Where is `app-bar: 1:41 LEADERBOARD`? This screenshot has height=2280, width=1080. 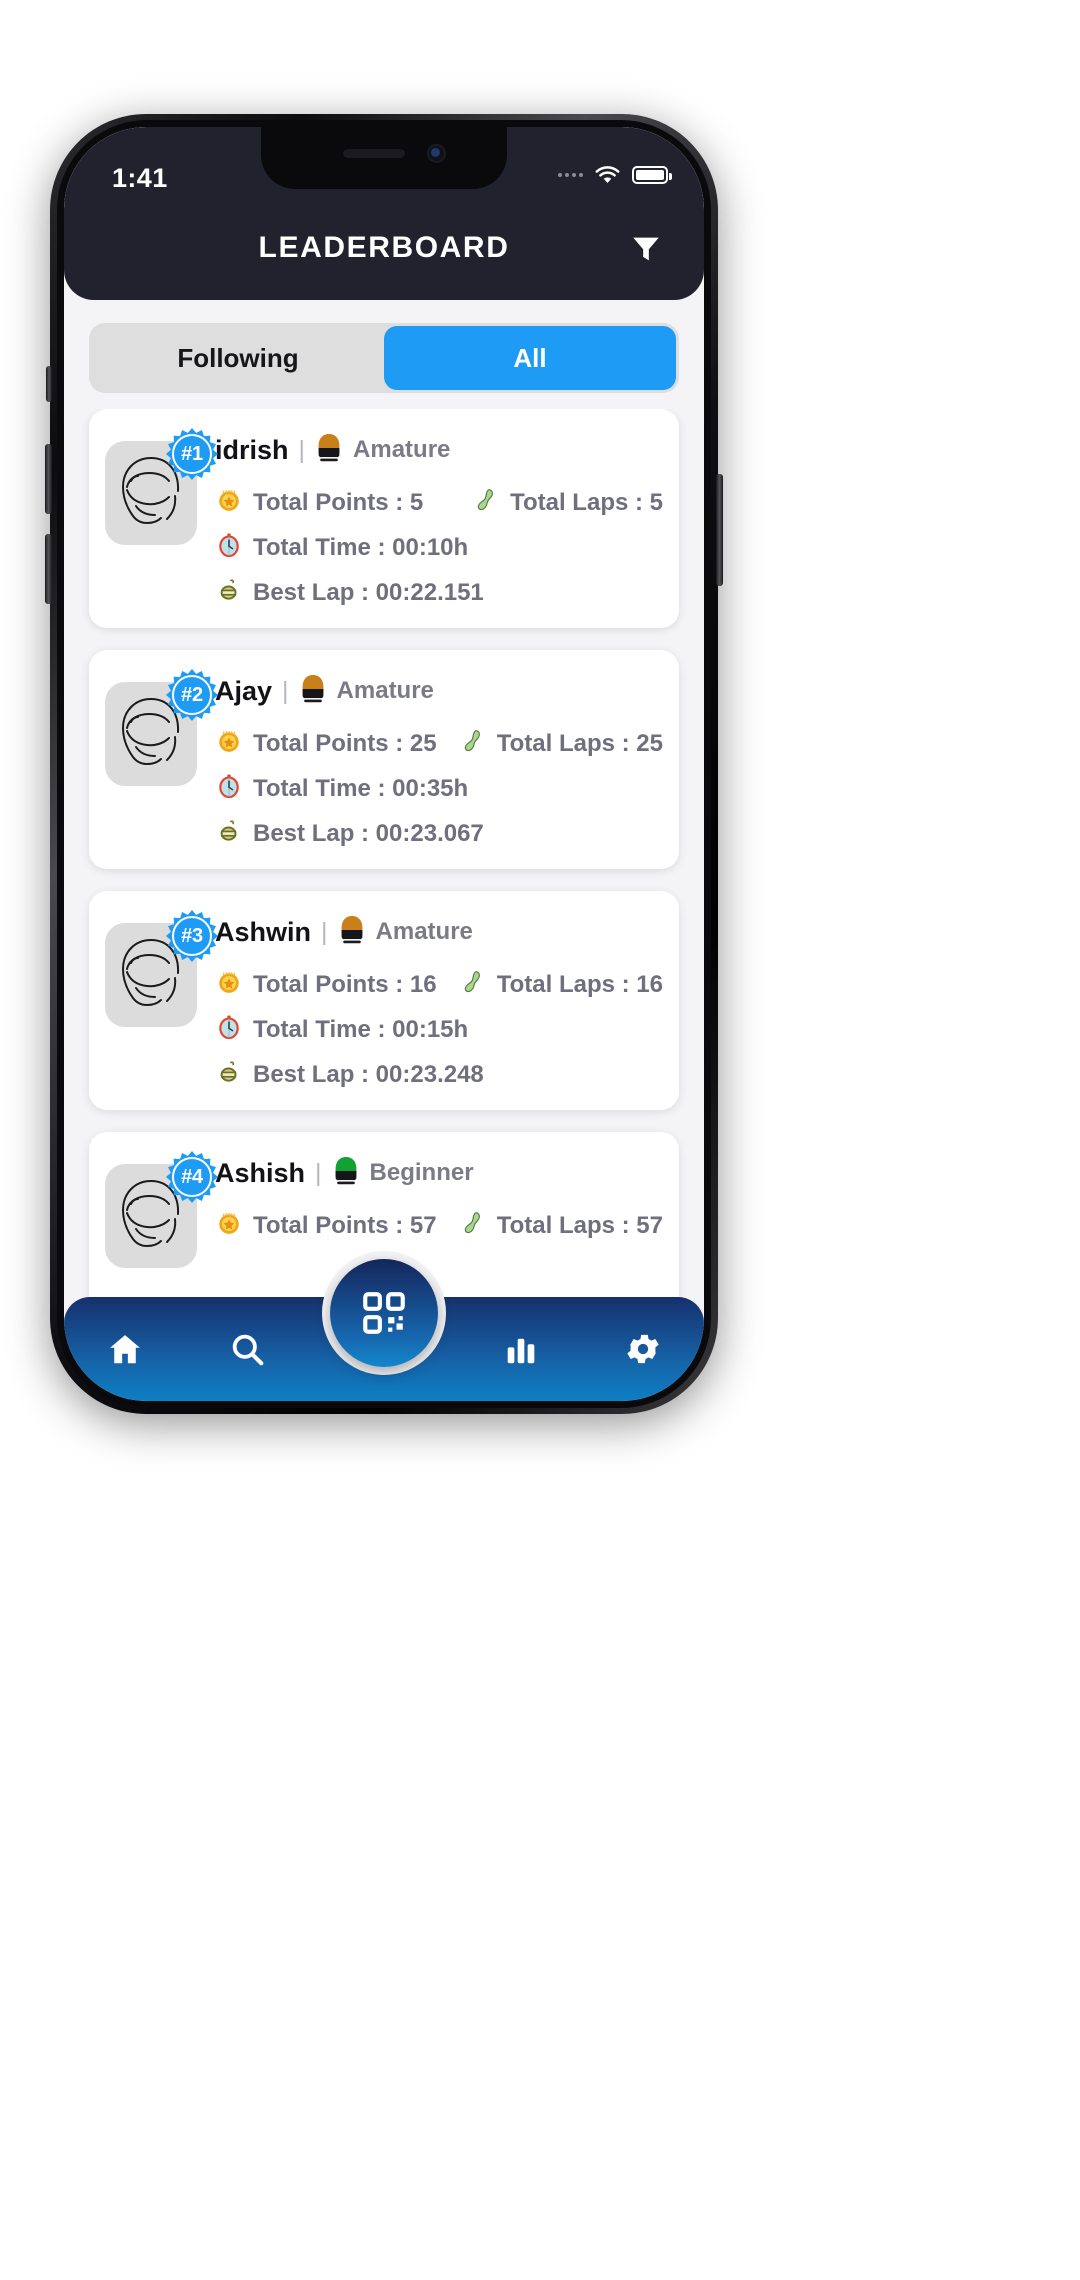 app-bar: 1:41 LEADERBOARD is located at coordinates (384, 213).